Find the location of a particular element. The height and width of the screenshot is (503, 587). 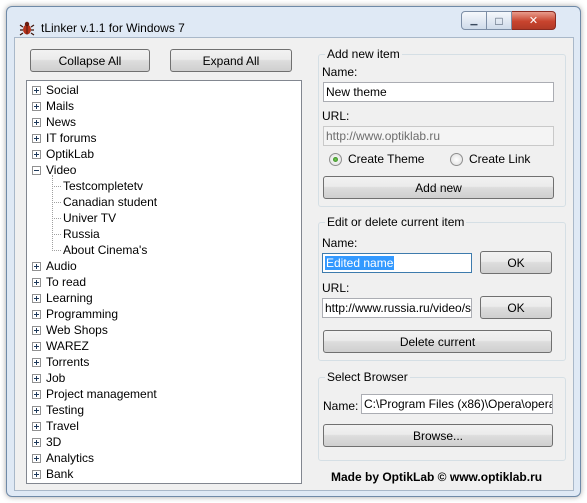

close-icon: ✕ is located at coordinates (533, 21).